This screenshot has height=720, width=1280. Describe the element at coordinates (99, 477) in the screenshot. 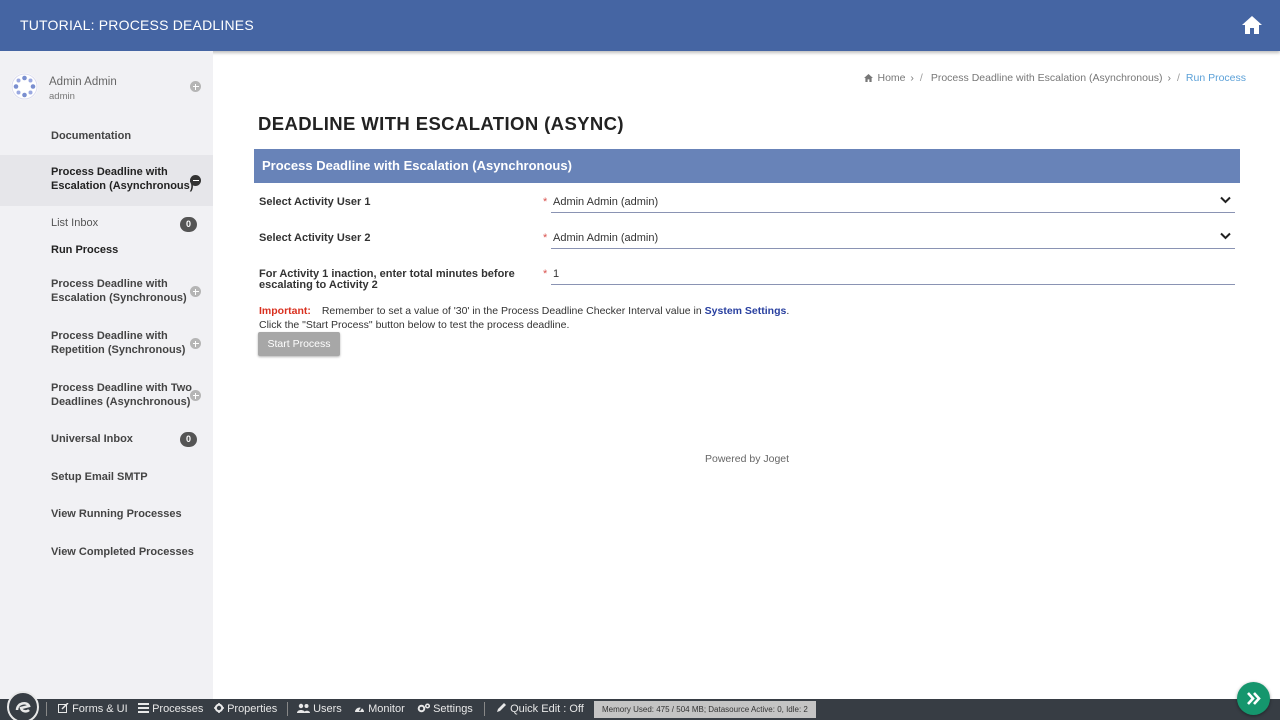

I see `sidebar-item-label: Setup Email SMTP` at that location.